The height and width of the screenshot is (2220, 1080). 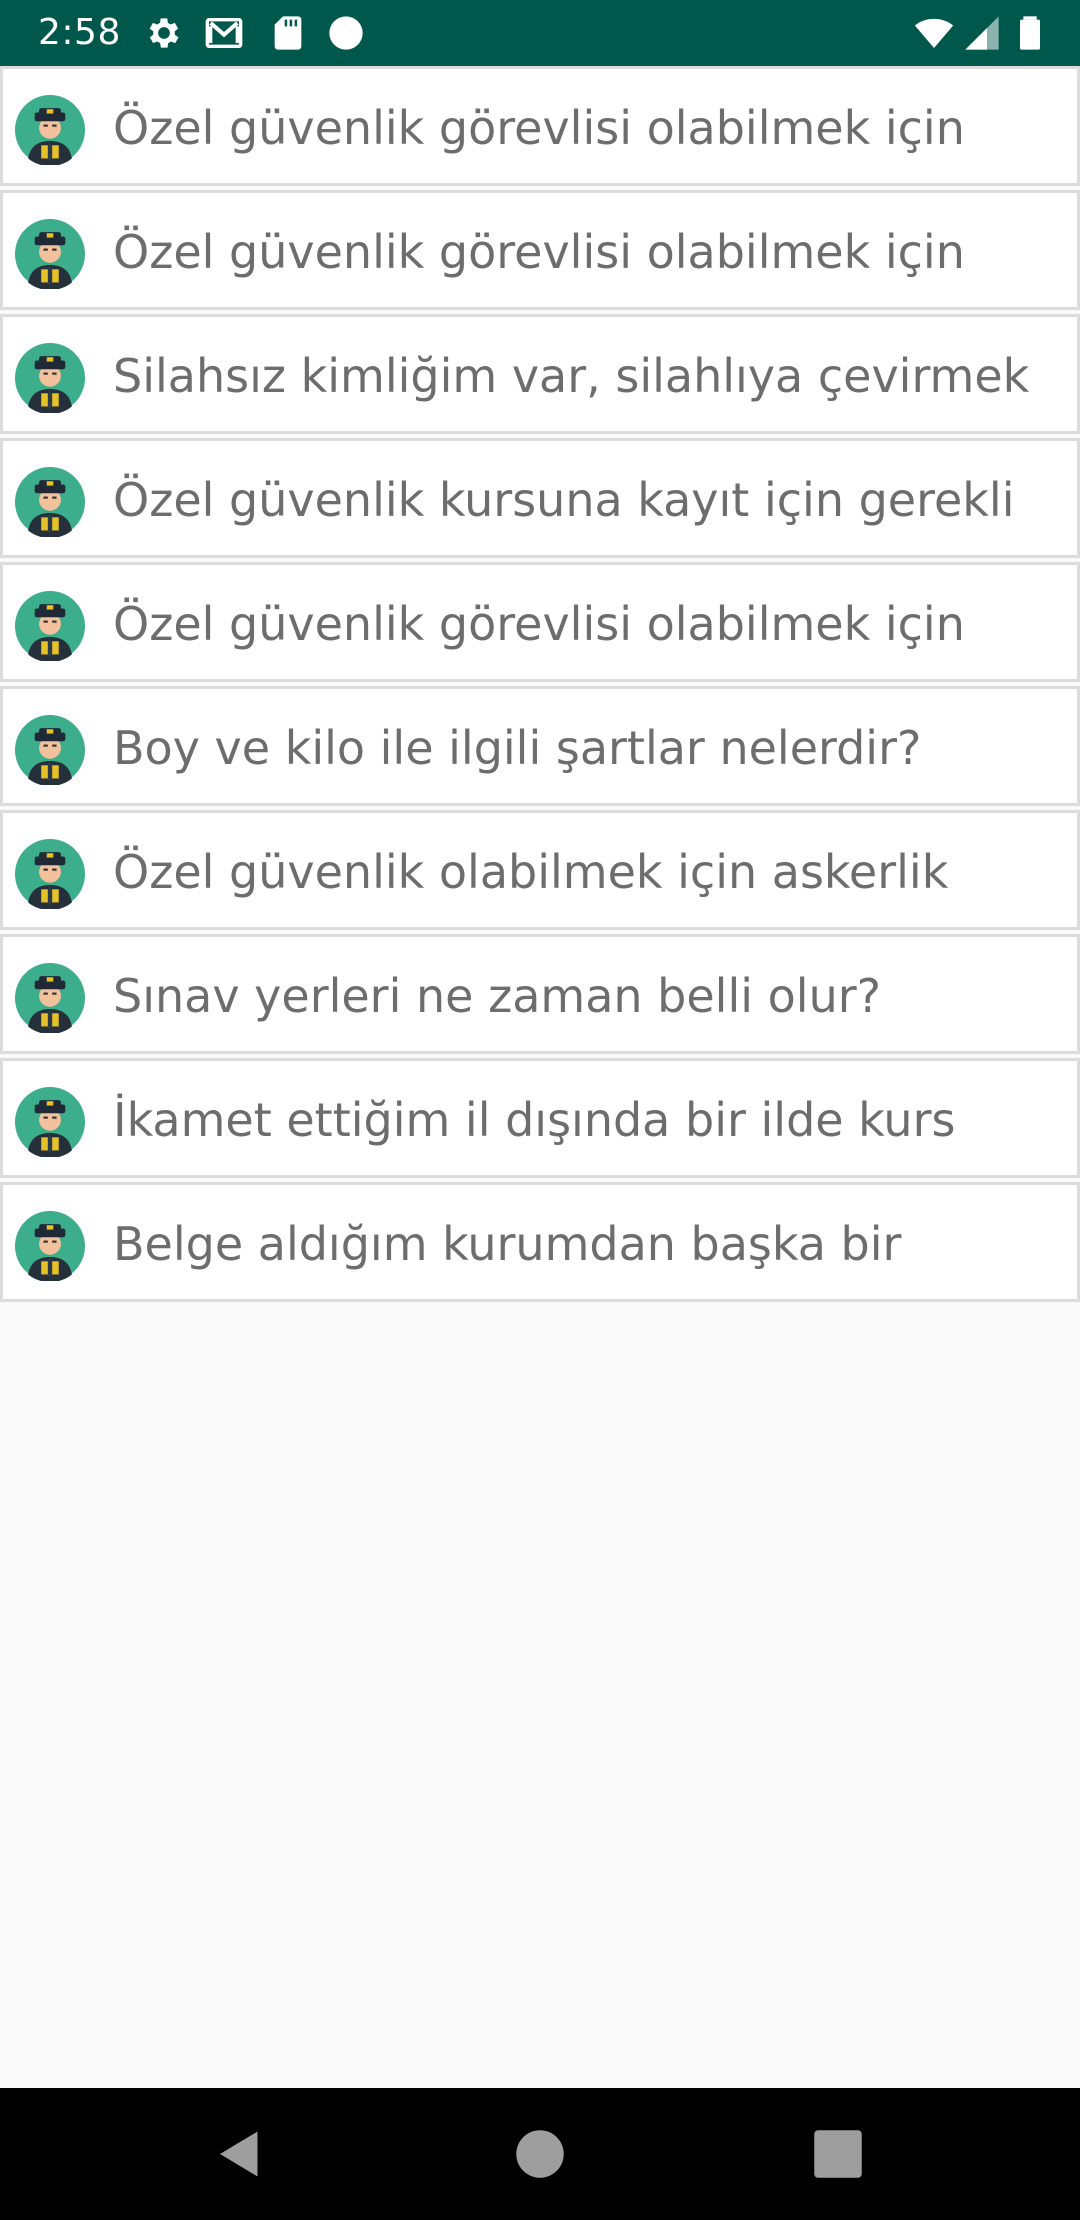 What do you see at coordinates (240, 2154) in the screenshot?
I see `back-icon` at bounding box center [240, 2154].